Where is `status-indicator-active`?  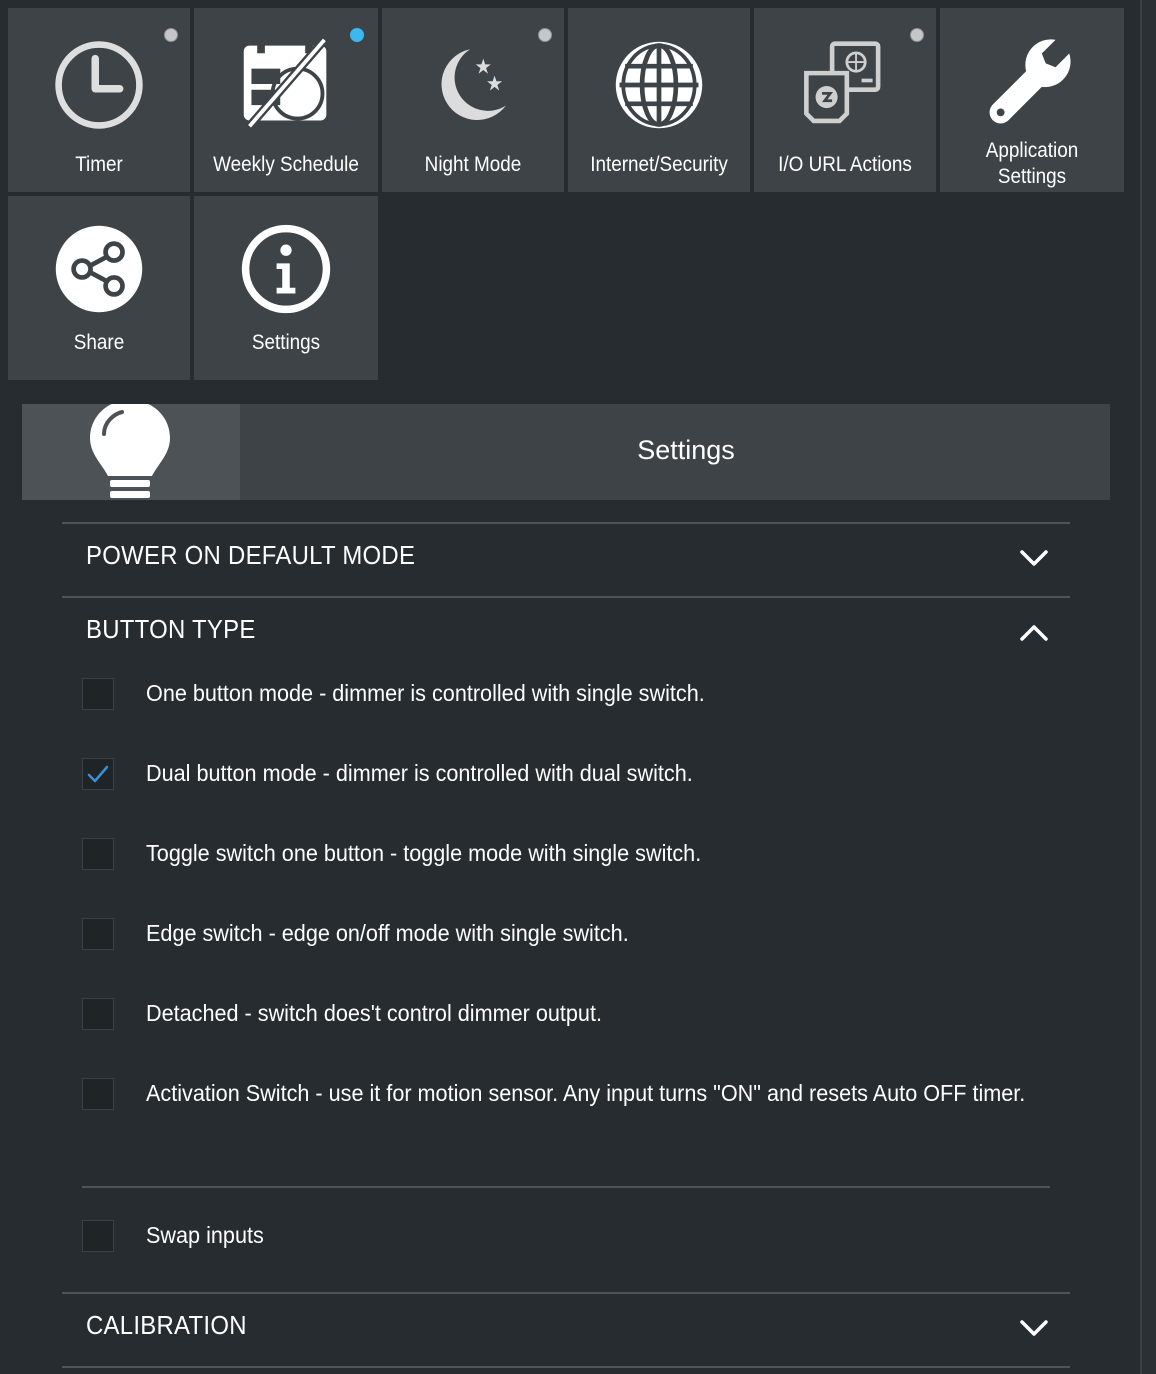 status-indicator-active is located at coordinates (357, 35).